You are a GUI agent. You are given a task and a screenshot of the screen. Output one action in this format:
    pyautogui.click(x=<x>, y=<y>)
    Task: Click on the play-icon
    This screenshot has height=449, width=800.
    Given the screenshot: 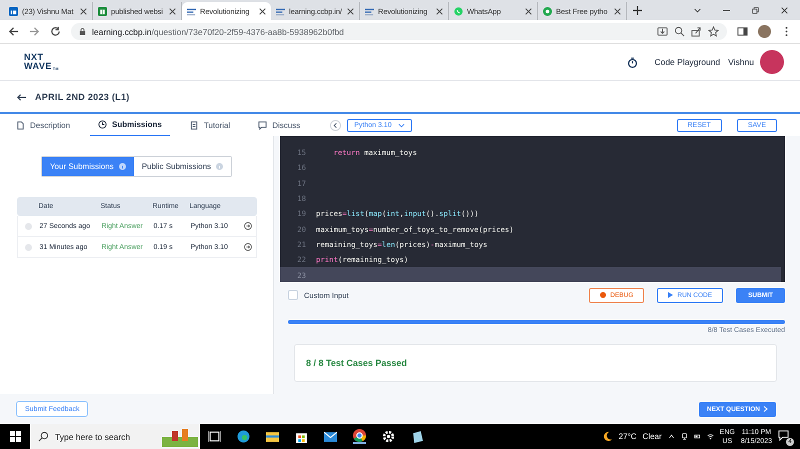 What is the action you would take?
    pyautogui.click(x=671, y=295)
    